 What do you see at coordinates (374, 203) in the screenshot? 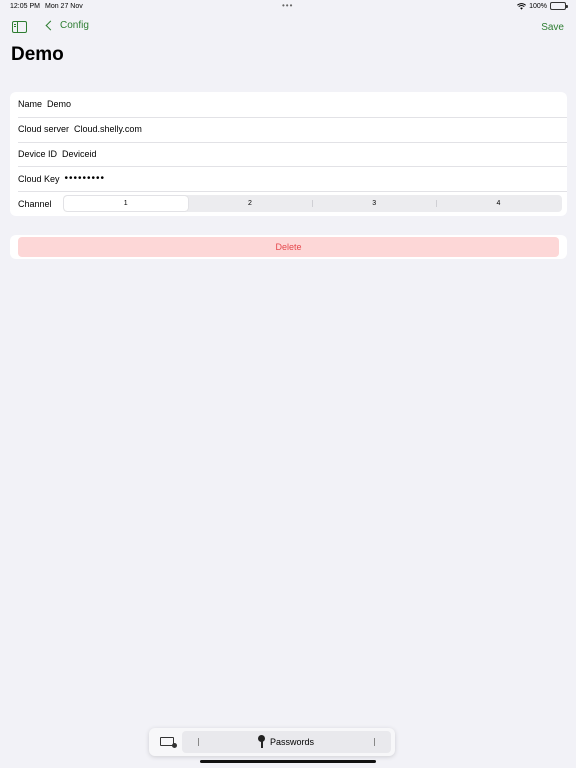
I see `channel-option-3: 3` at bounding box center [374, 203].